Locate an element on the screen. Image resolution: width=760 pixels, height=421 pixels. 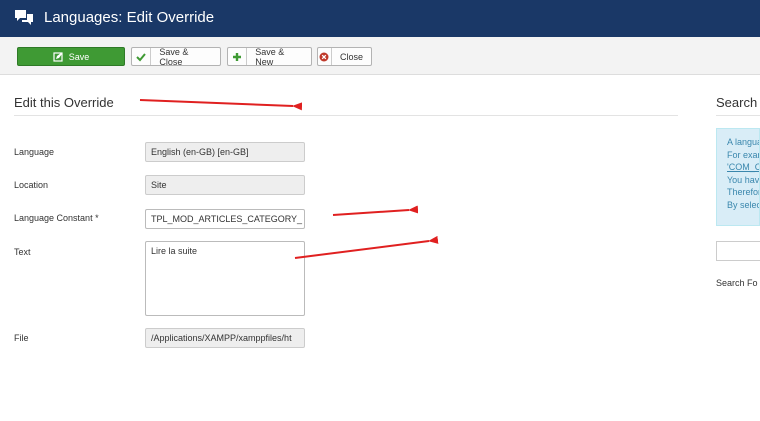
save-close-label: Save & Close is located at coordinates (174, 56).